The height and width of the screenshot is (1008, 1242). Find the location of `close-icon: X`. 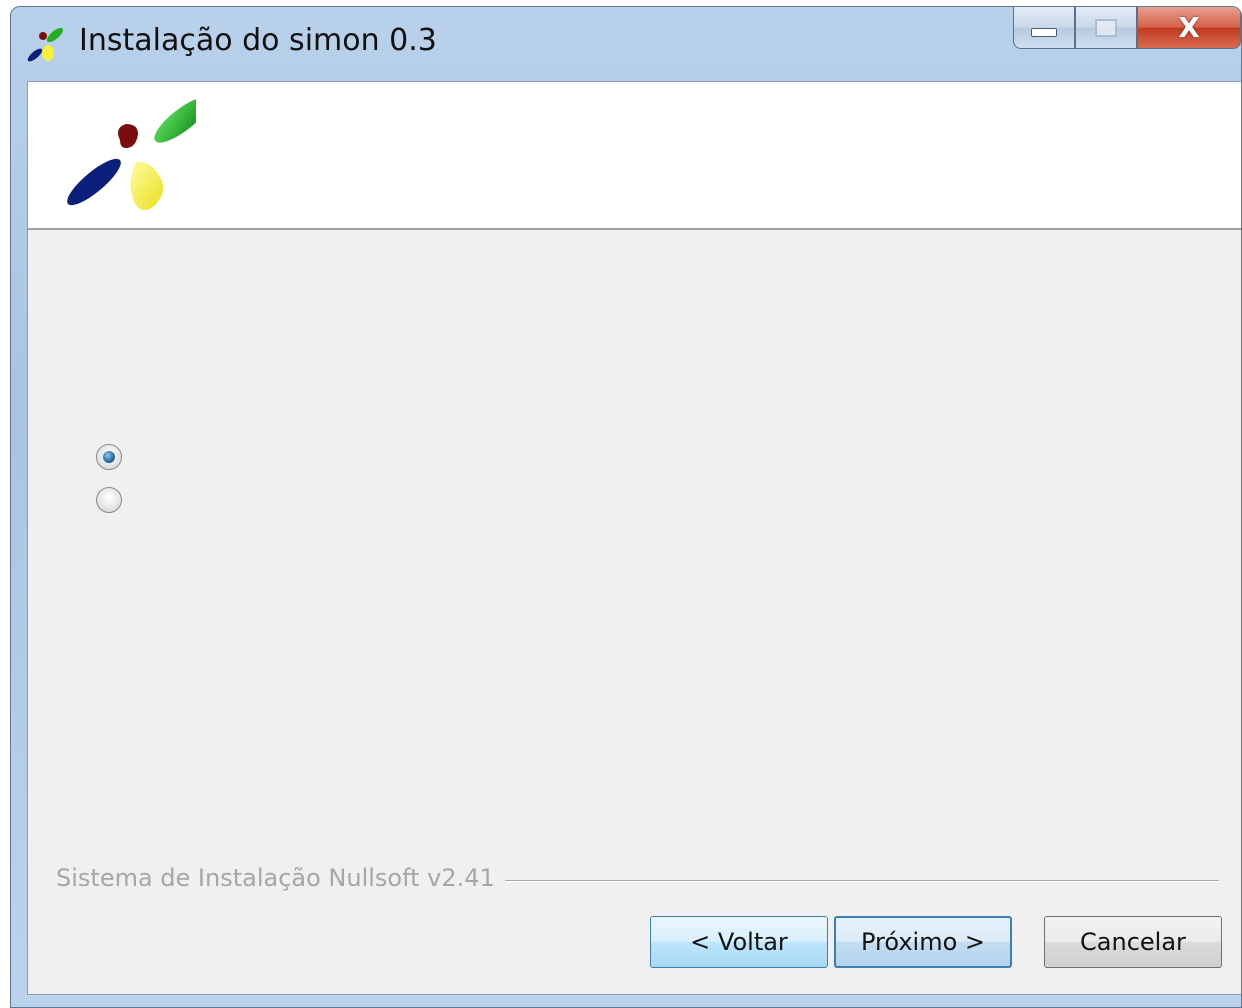

close-icon: X is located at coordinates (1189, 27).